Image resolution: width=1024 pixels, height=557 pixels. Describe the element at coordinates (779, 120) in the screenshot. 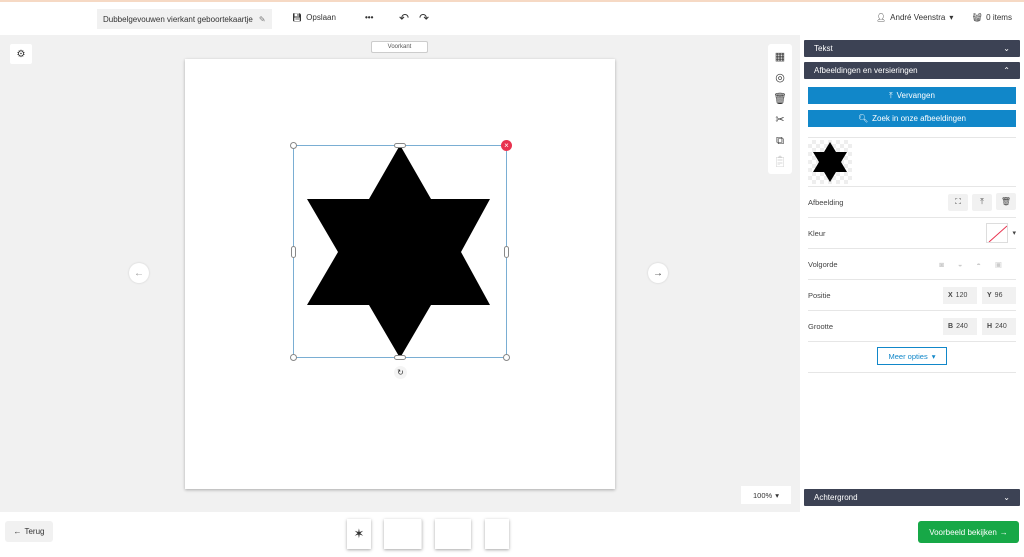

I see `scissors-icon: ✂` at that location.